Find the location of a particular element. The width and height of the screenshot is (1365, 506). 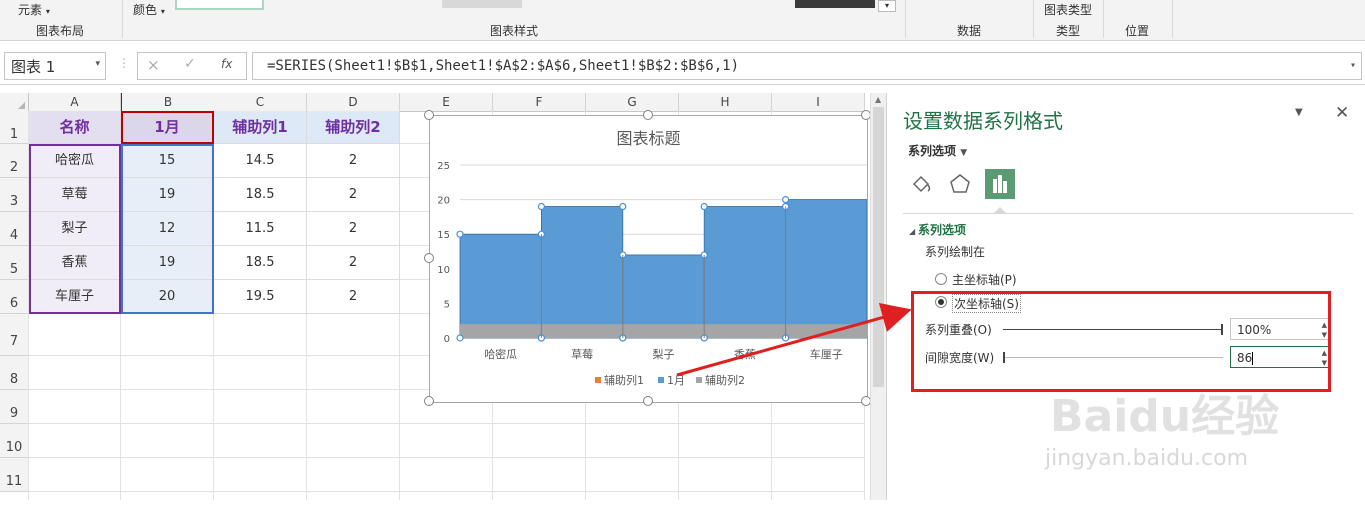

column-header-g: G is located at coordinates (632, 102).